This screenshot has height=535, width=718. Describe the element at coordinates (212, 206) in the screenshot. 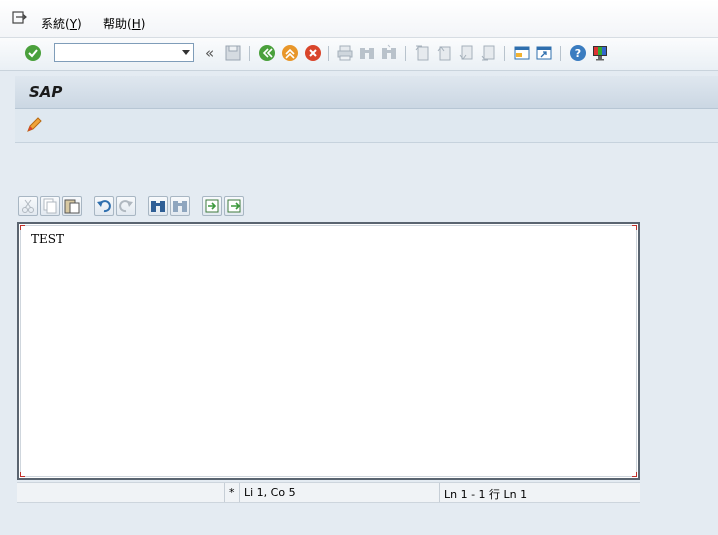

I see `import-icon` at that location.